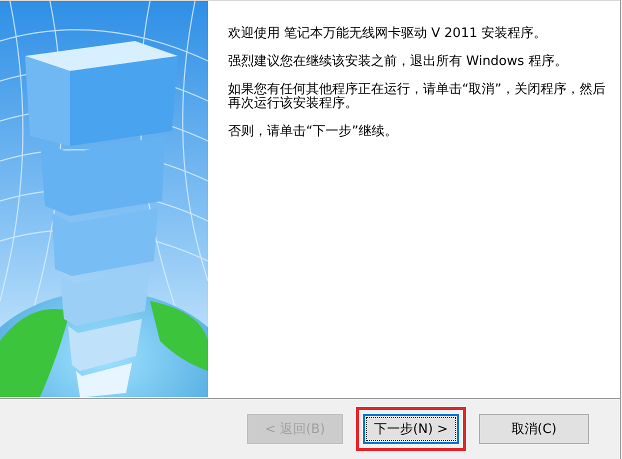 The image size is (622, 459). What do you see at coordinates (313, 132) in the screenshot?
I see `welcome-text: 否则，请单击“下一步”继续。` at bounding box center [313, 132].